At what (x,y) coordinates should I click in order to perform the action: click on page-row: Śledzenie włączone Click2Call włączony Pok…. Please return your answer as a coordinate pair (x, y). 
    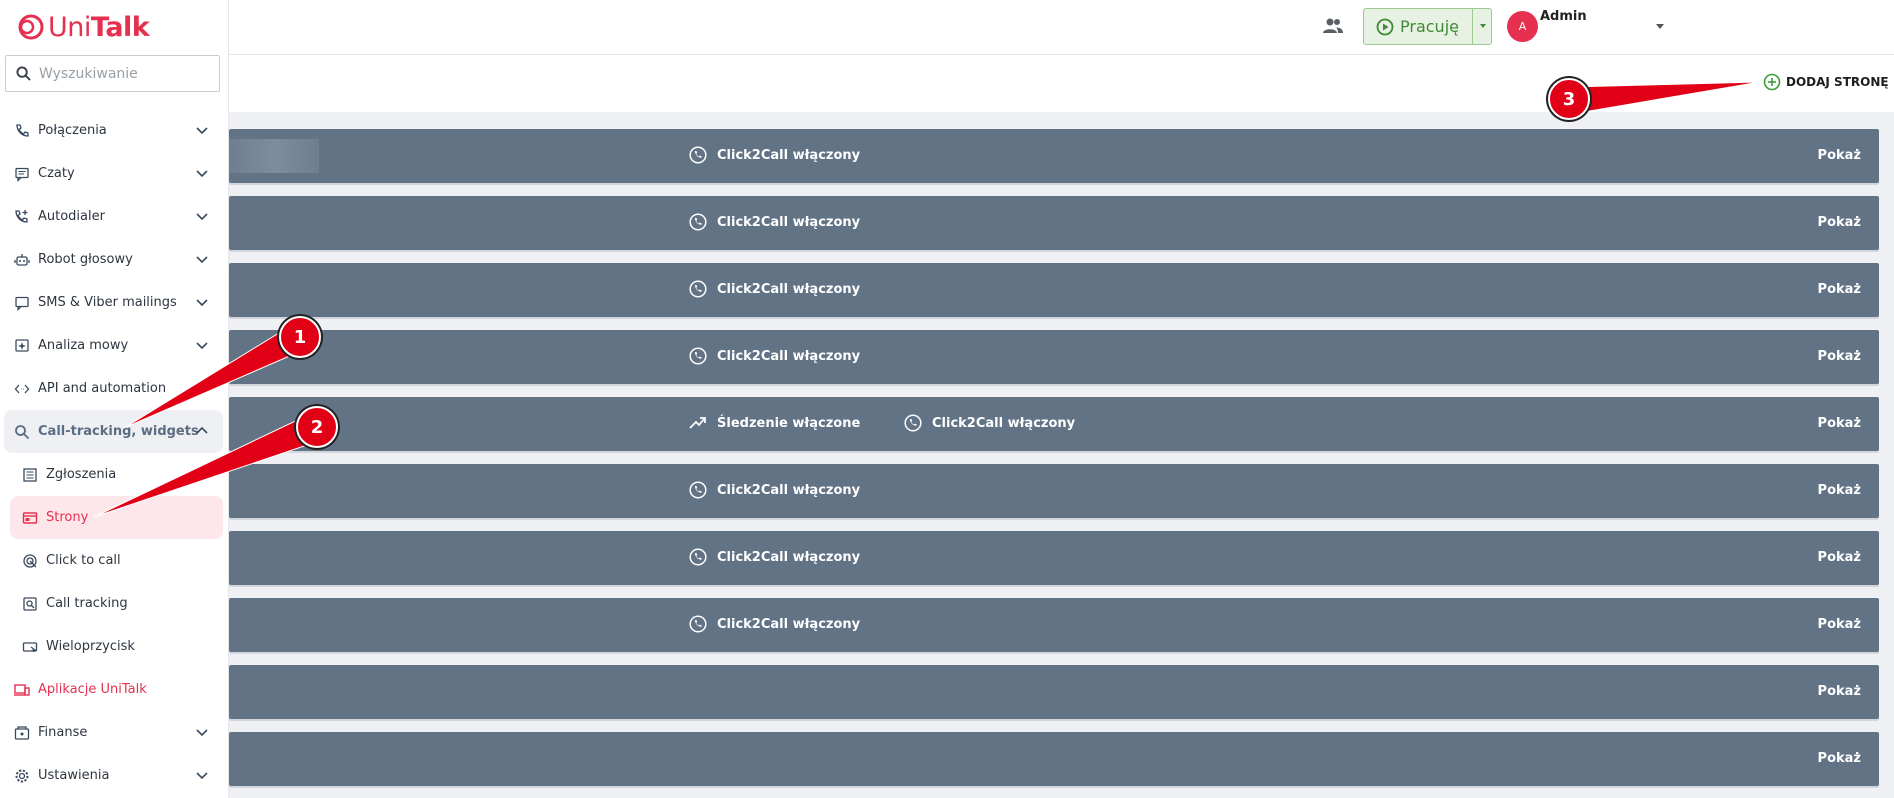
    Looking at the image, I should click on (1054, 424).